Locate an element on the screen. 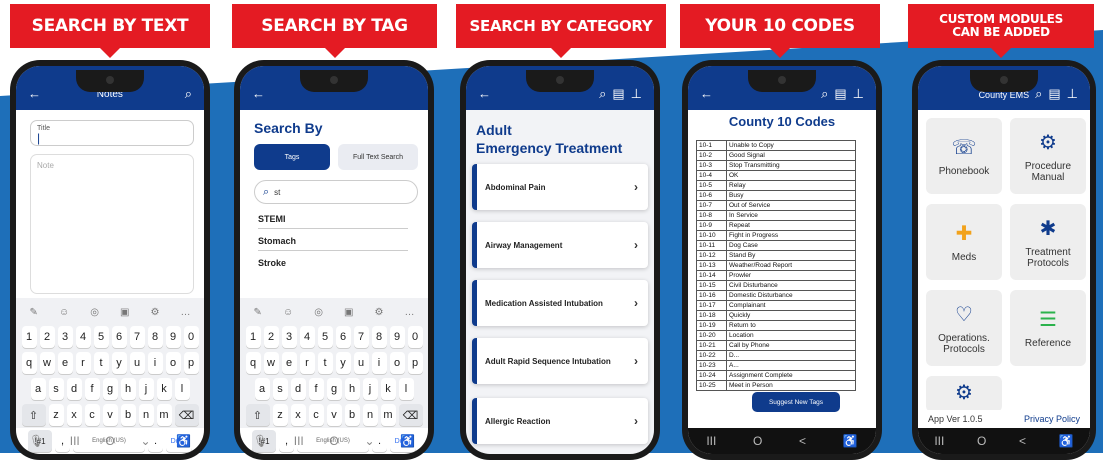  key: m is located at coordinates (388, 415).